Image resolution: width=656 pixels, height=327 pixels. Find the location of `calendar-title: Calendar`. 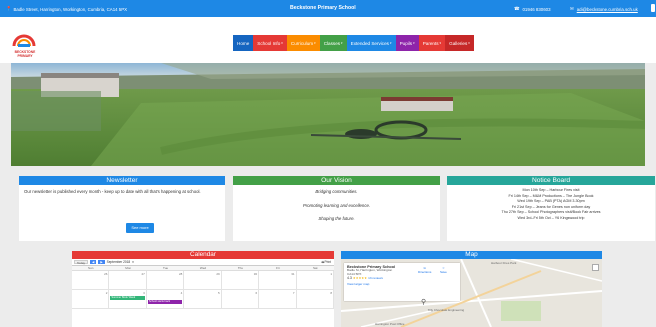

calendar-title: Calendar is located at coordinates (203, 255).